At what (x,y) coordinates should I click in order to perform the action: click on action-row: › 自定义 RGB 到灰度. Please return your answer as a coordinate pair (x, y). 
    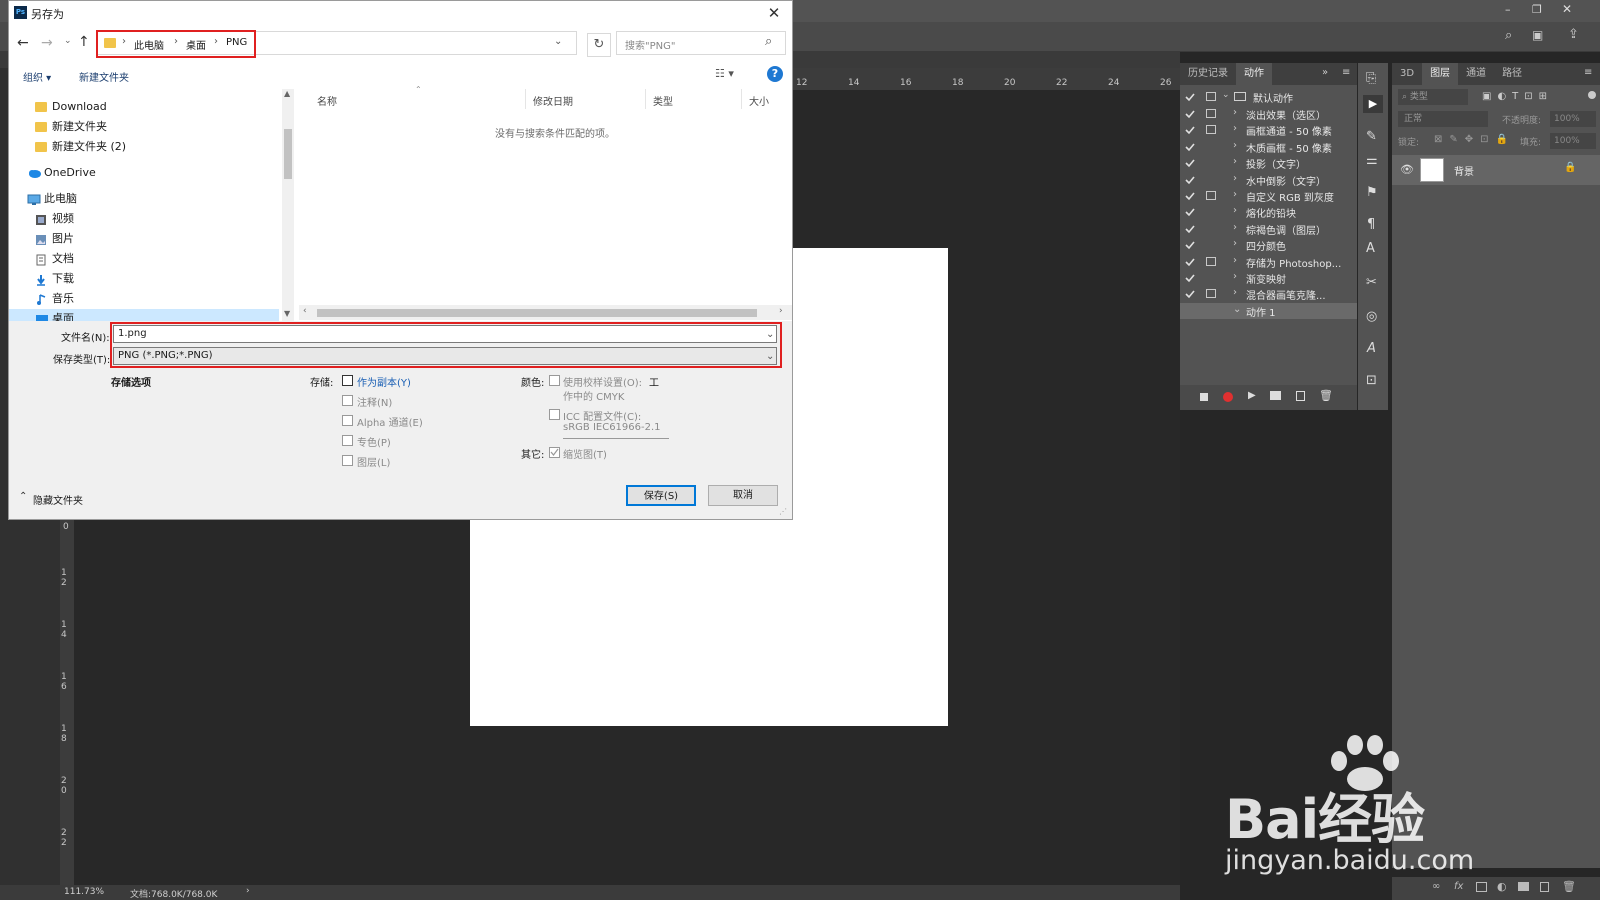
    Looking at the image, I should click on (1268, 196).